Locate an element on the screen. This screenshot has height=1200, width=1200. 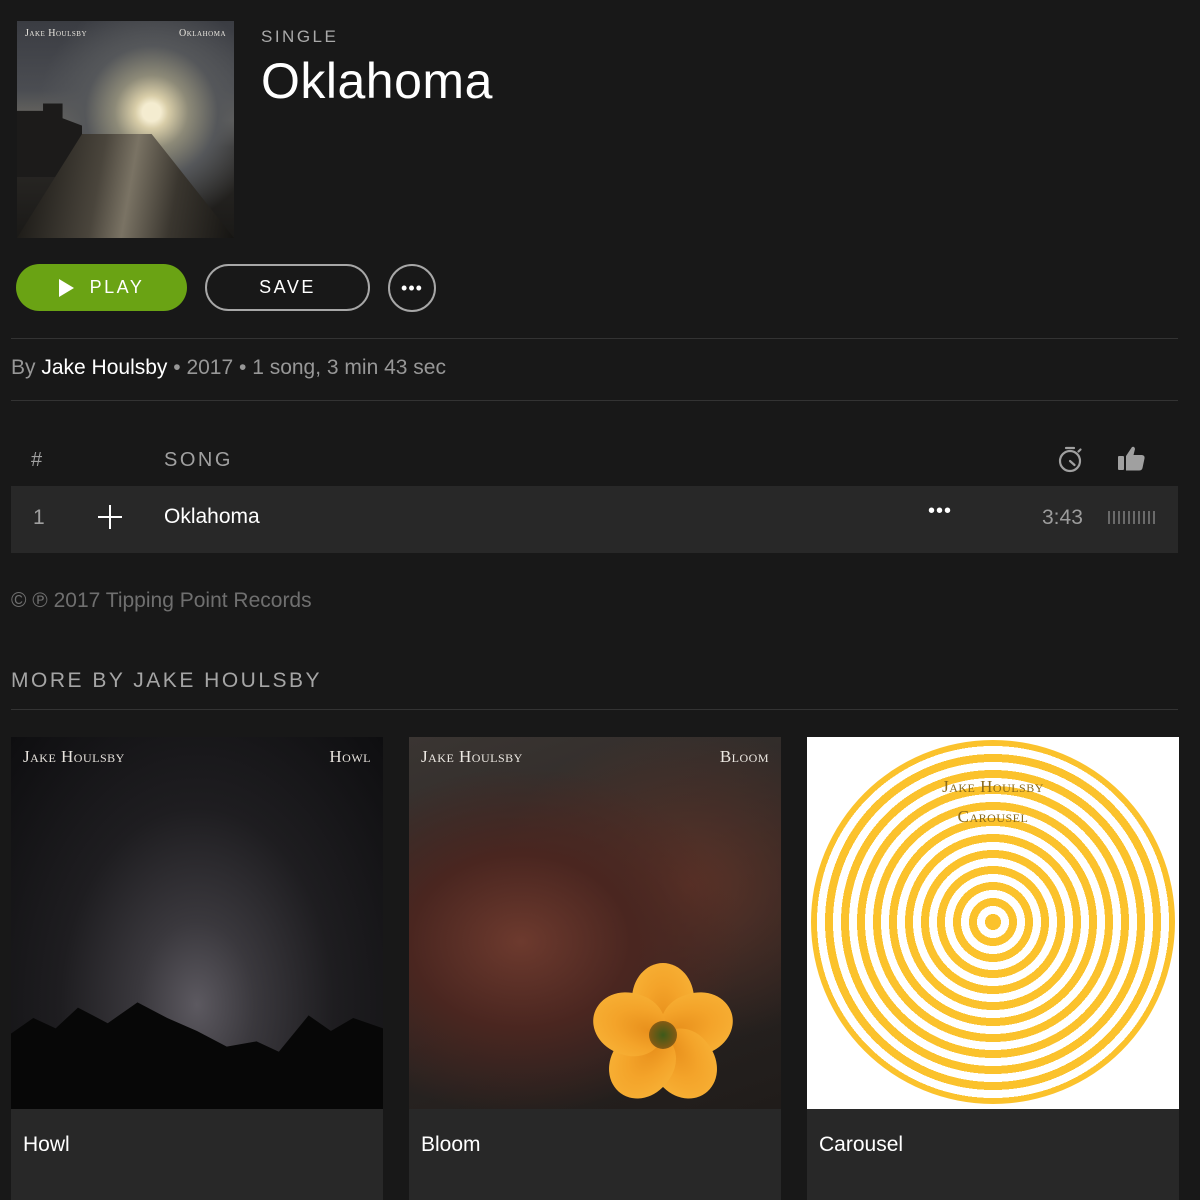
album-card-howl: Jake Houlsby Howl Howl is located at coordinates (197, 968).